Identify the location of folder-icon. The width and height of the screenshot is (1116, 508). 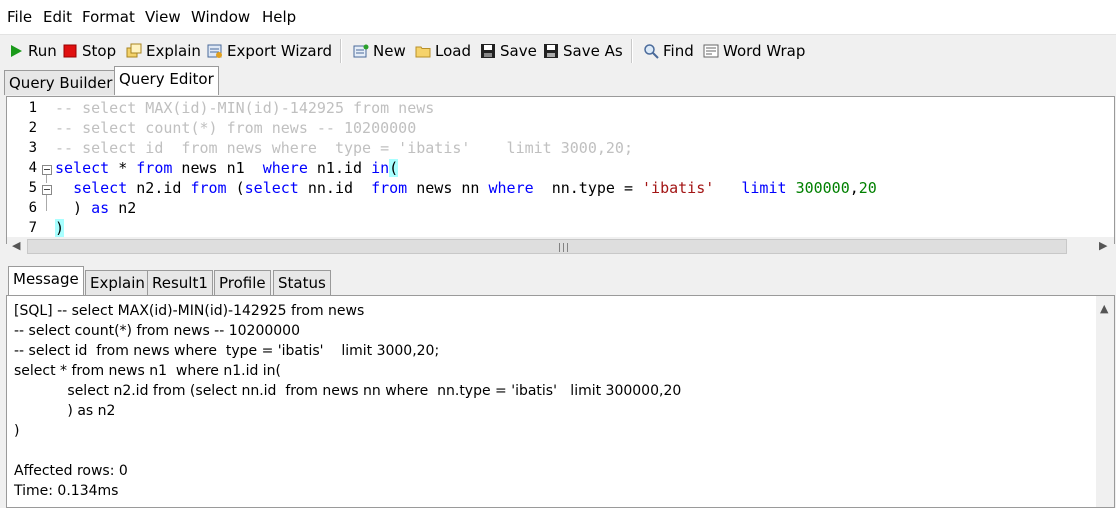
(423, 51).